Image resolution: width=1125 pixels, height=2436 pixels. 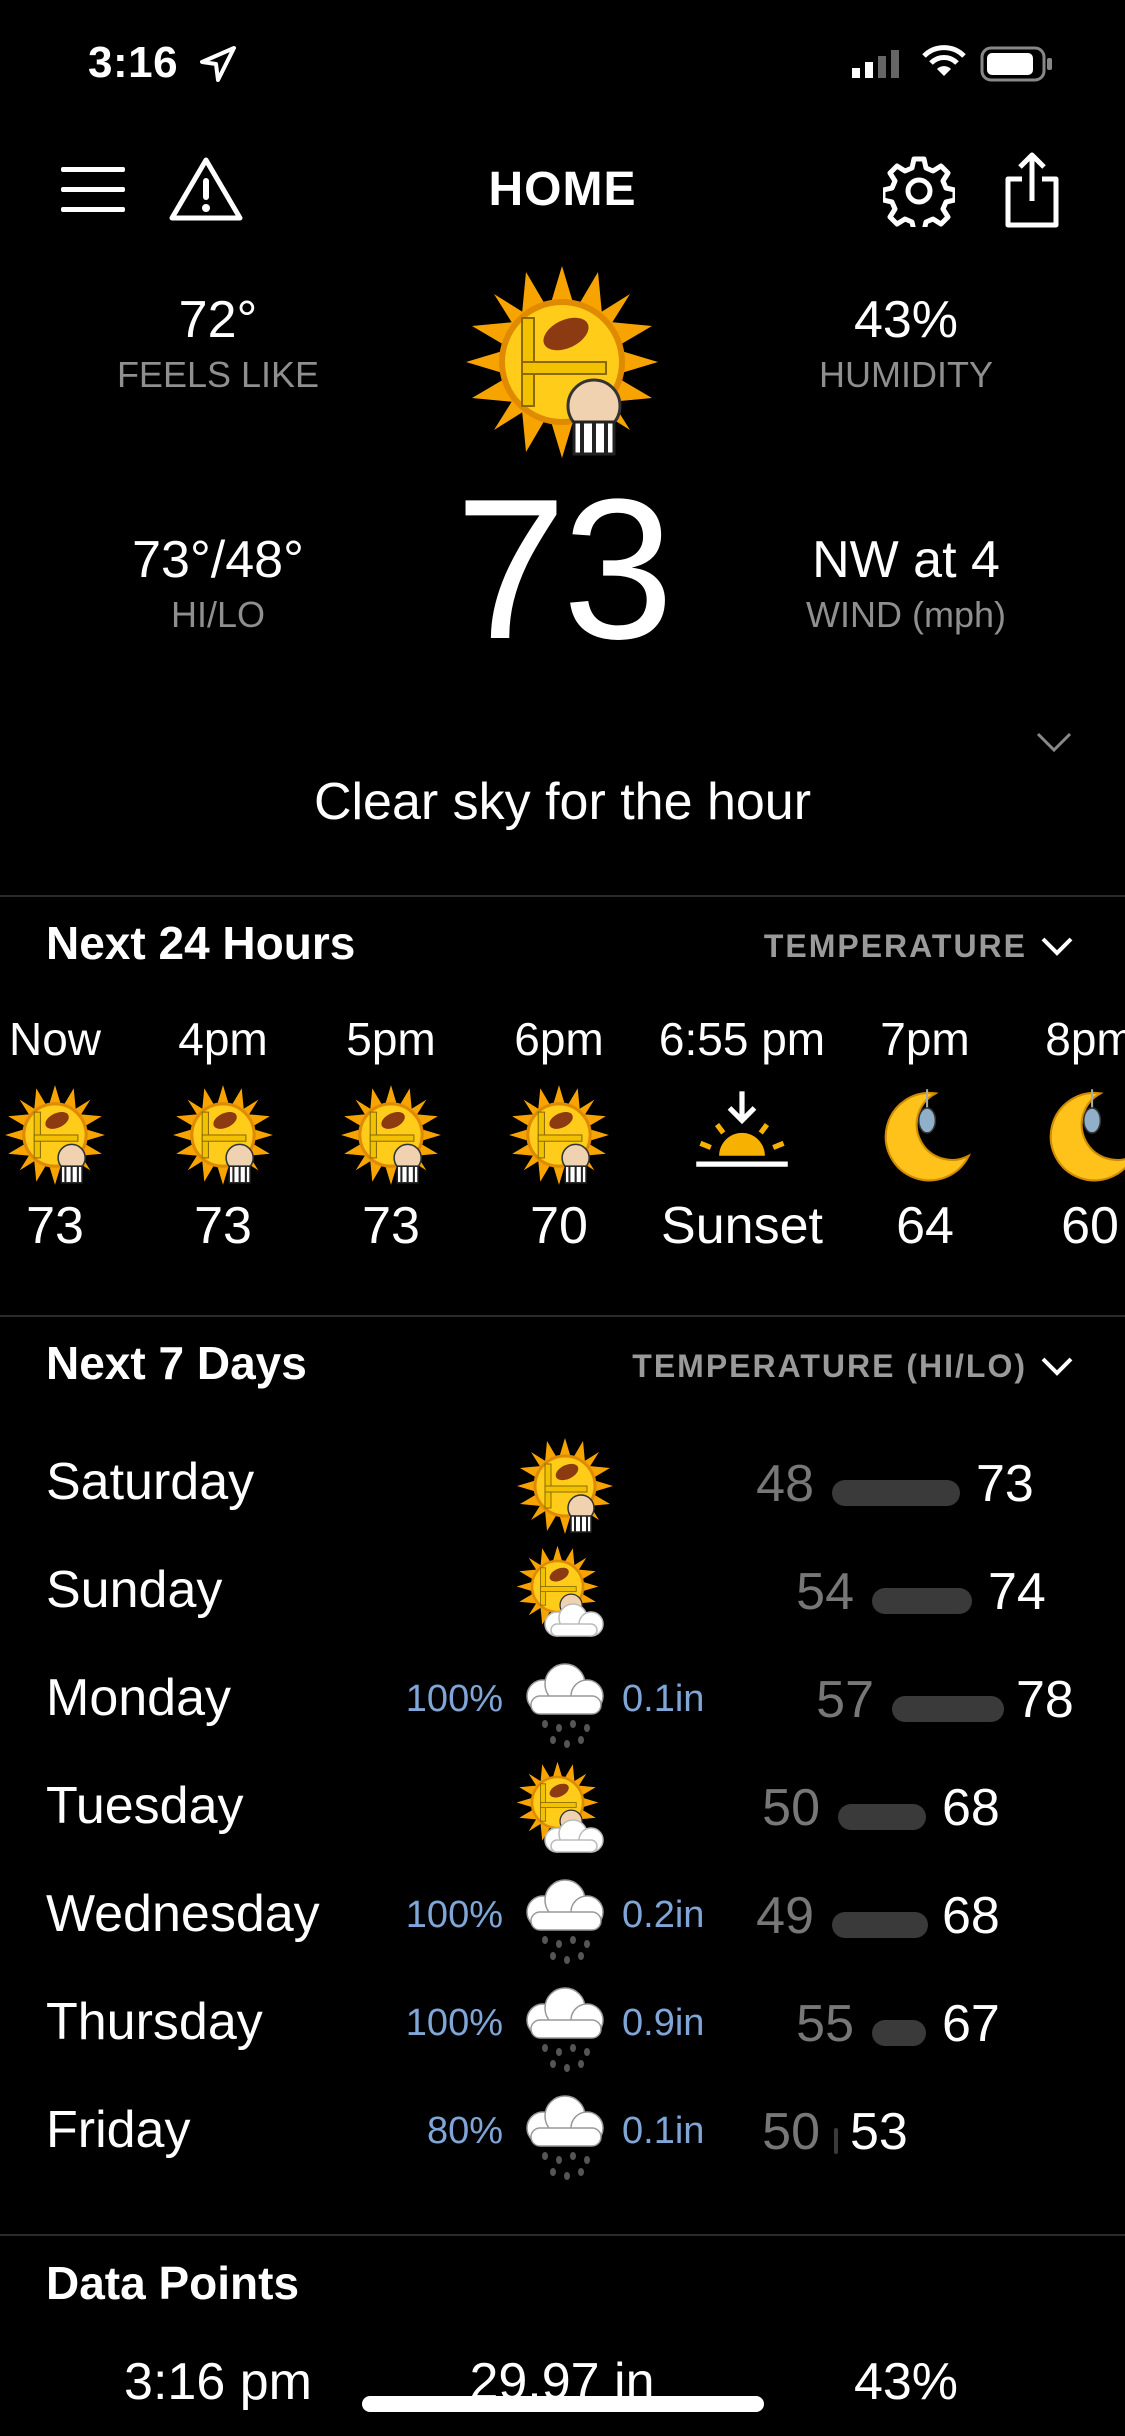 I want to click on humidity-value: 43%, so click(x=906, y=320).